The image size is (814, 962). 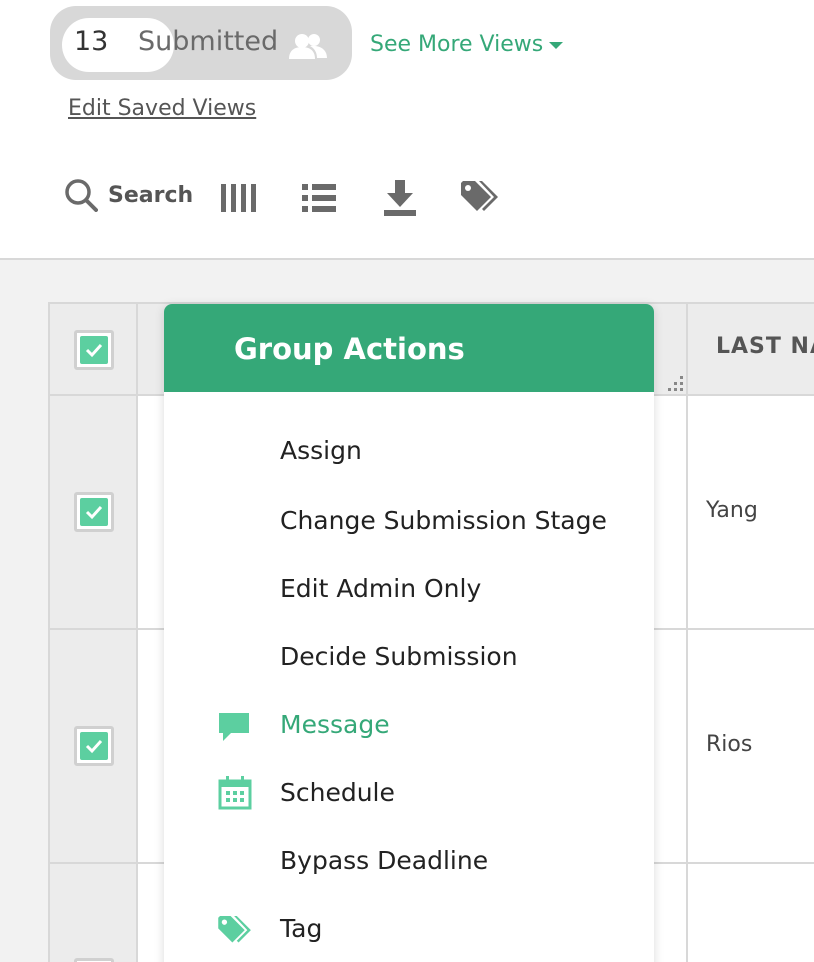 I want to click on message-icon, so click(x=234, y=727).